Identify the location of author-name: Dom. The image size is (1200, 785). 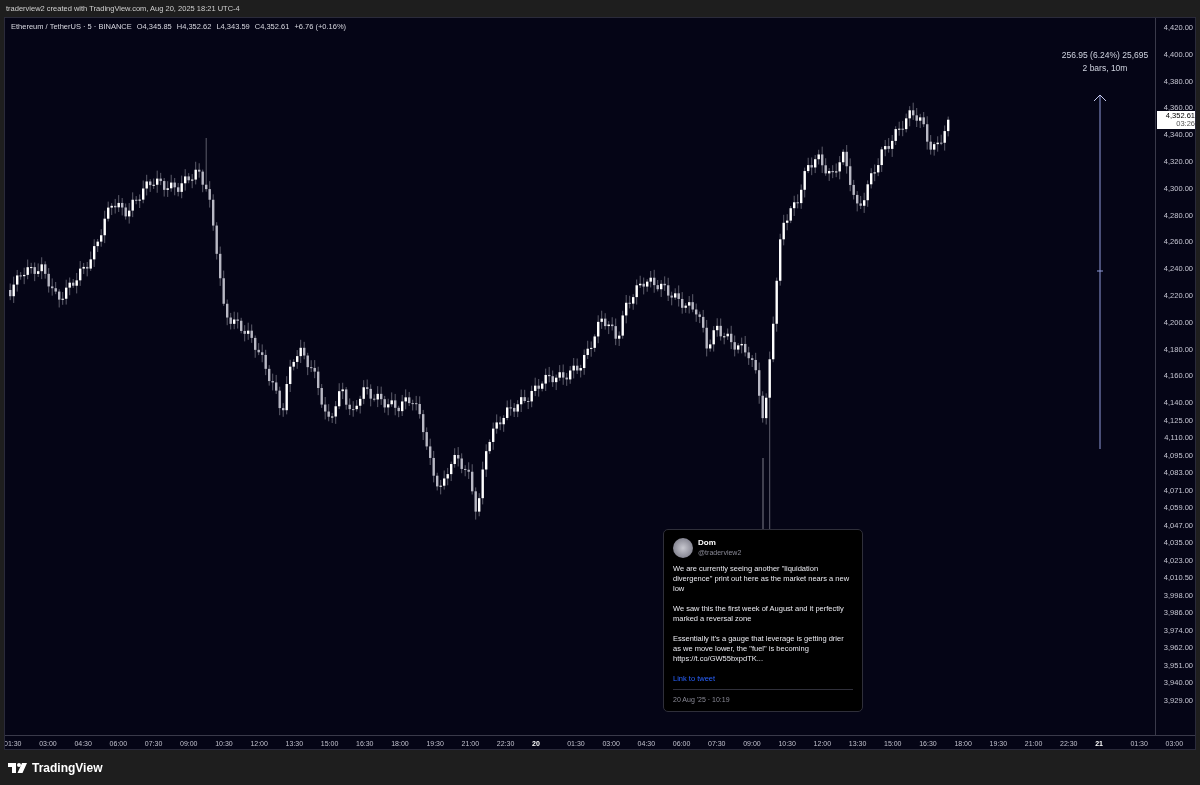
(707, 543).